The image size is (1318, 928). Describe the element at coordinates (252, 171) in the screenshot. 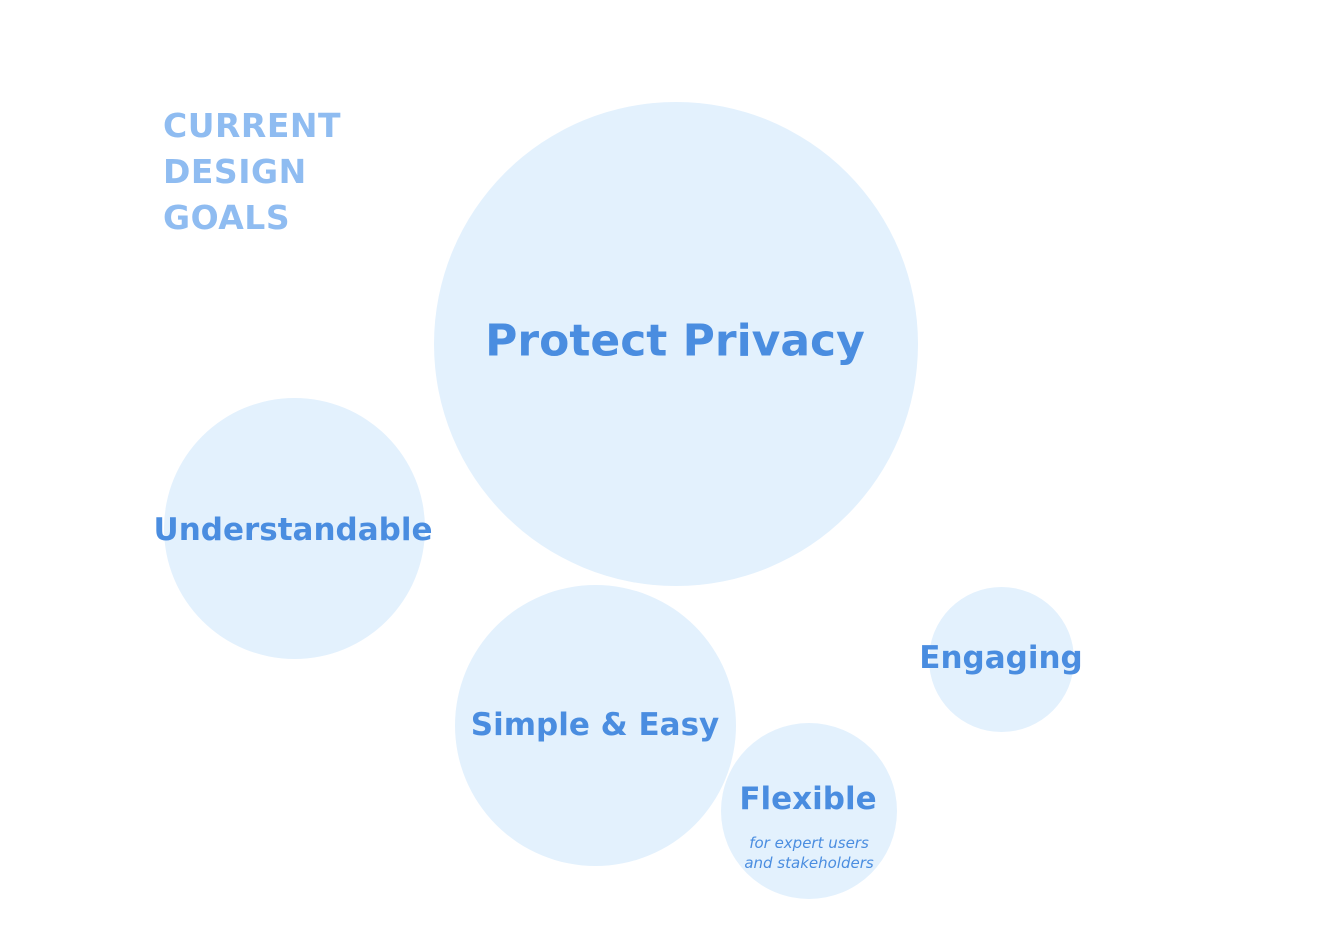

I see `diagram-title: CURRENT DESIGN GOALS` at that location.